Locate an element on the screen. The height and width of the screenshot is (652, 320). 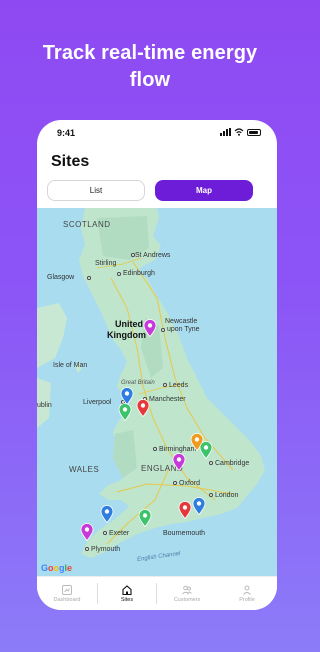
dashboard-icon is located at coordinates (67, 590).